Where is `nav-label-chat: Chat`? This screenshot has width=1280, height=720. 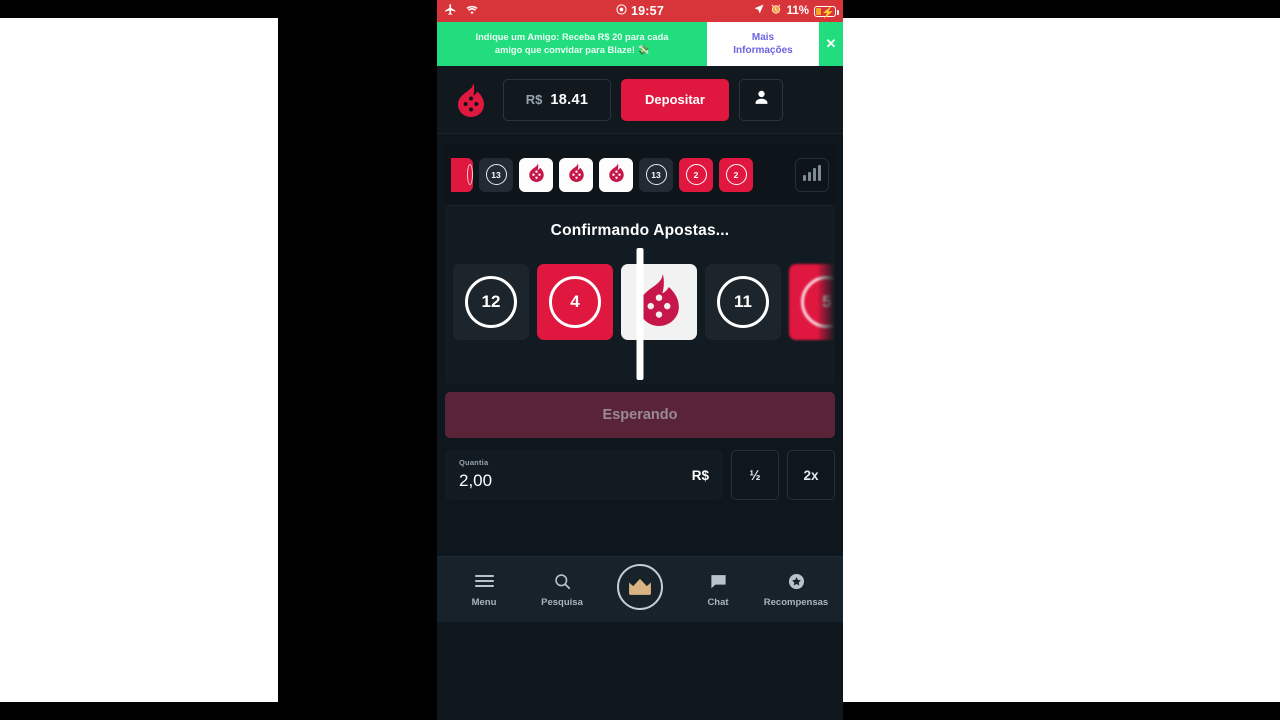
nav-label-chat: Chat is located at coordinates (718, 602).